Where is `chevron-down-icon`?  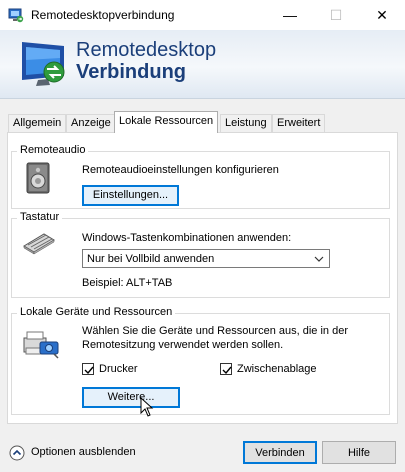 chevron-down-icon is located at coordinates (319, 262).